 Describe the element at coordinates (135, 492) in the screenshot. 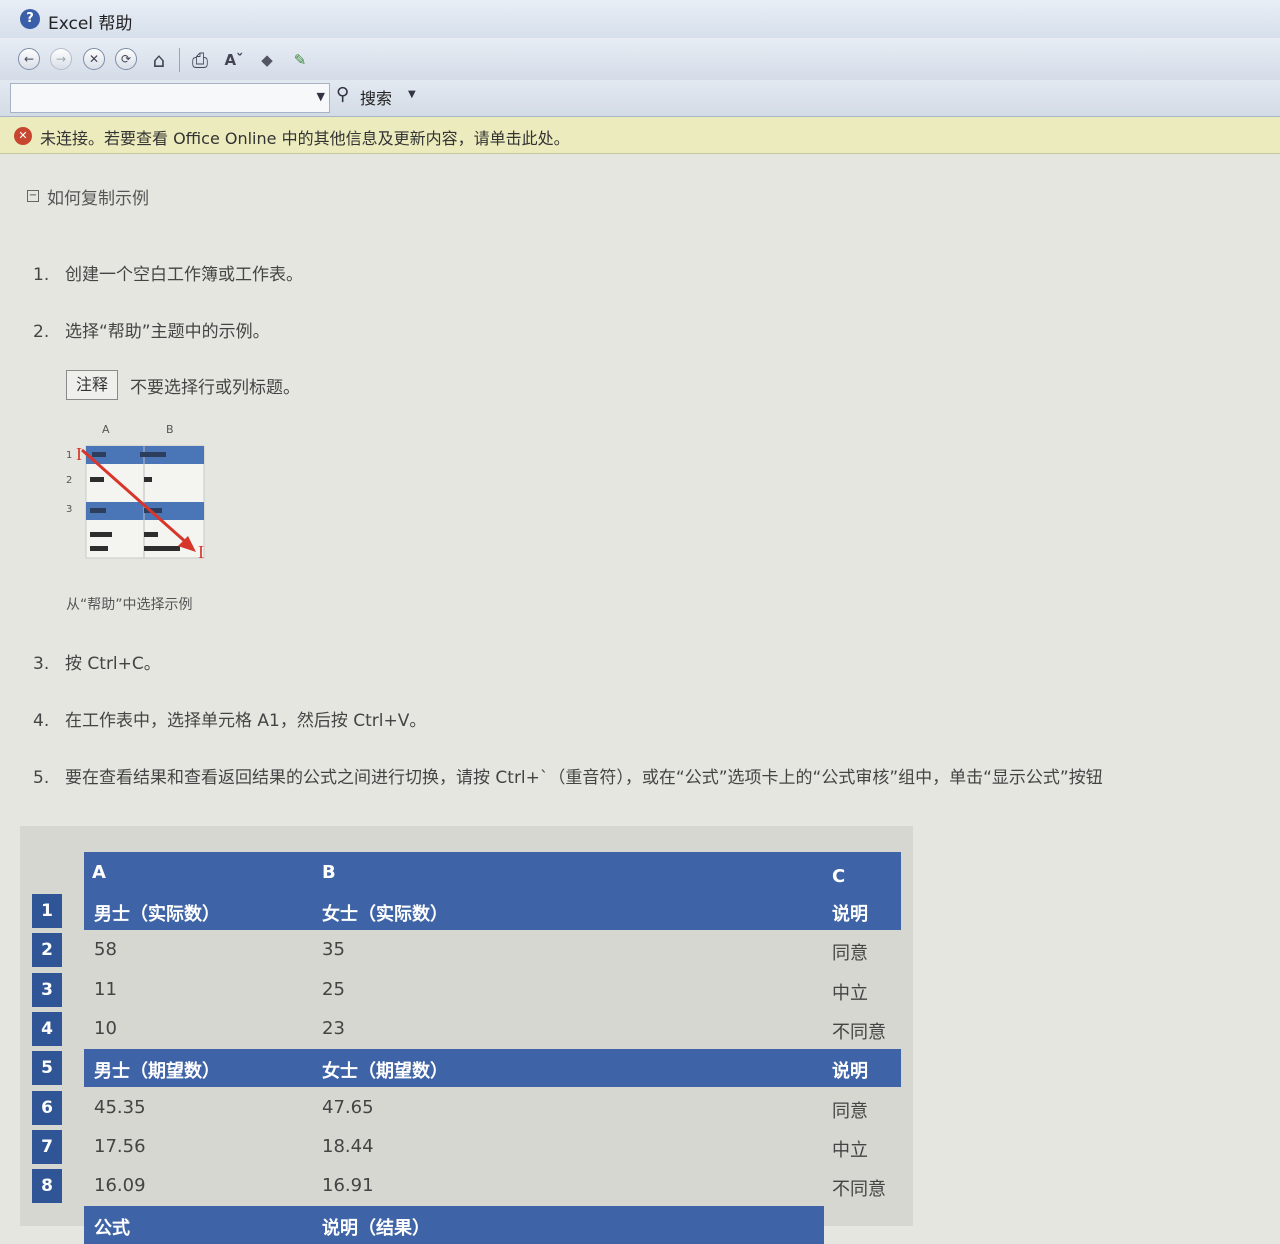

I see `select-example-diagram: A B 1 2 3 I I` at that location.